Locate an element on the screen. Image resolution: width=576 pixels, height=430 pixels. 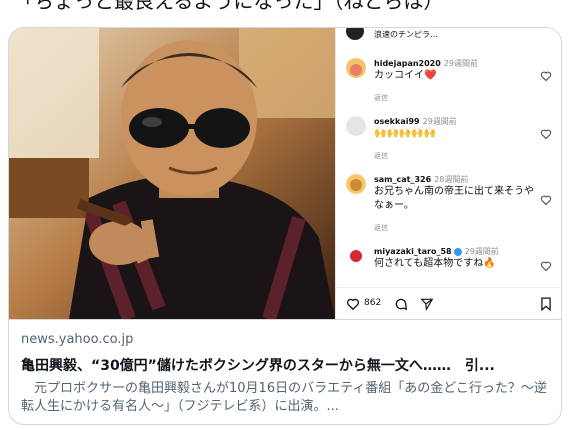
card-domain: news.yahoo.co.jp is located at coordinates (77, 339).